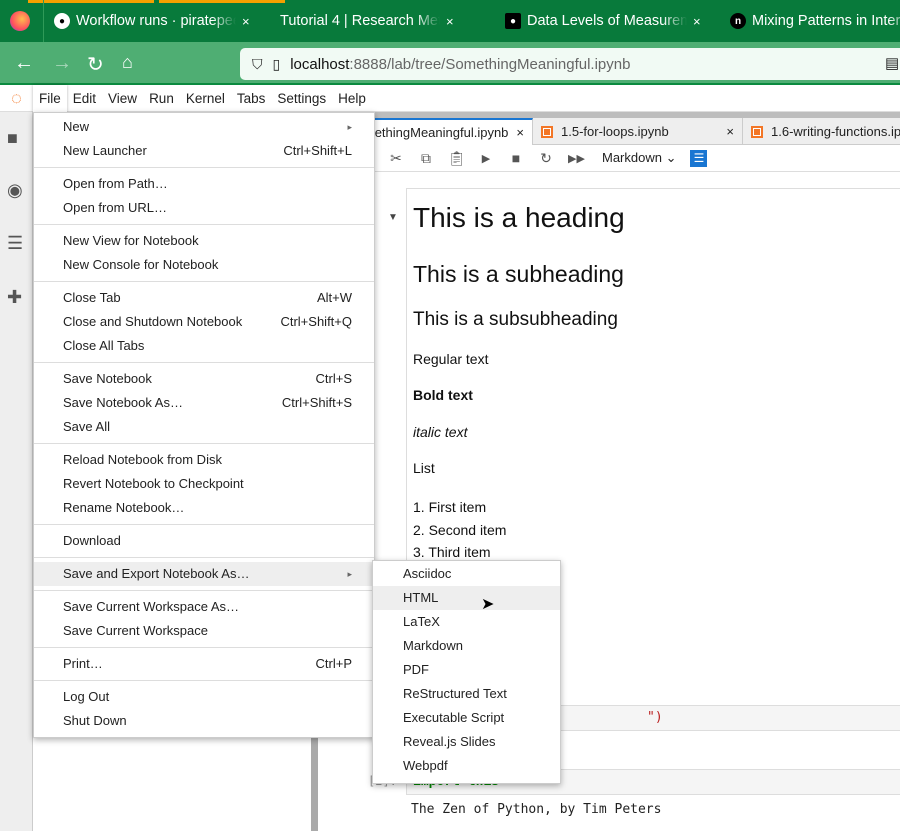 Image resolution: width=900 pixels, height=831 pixels. Describe the element at coordinates (204, 346) in the screenshot. I see `file-menu-item: Close All Tabs` at that location.